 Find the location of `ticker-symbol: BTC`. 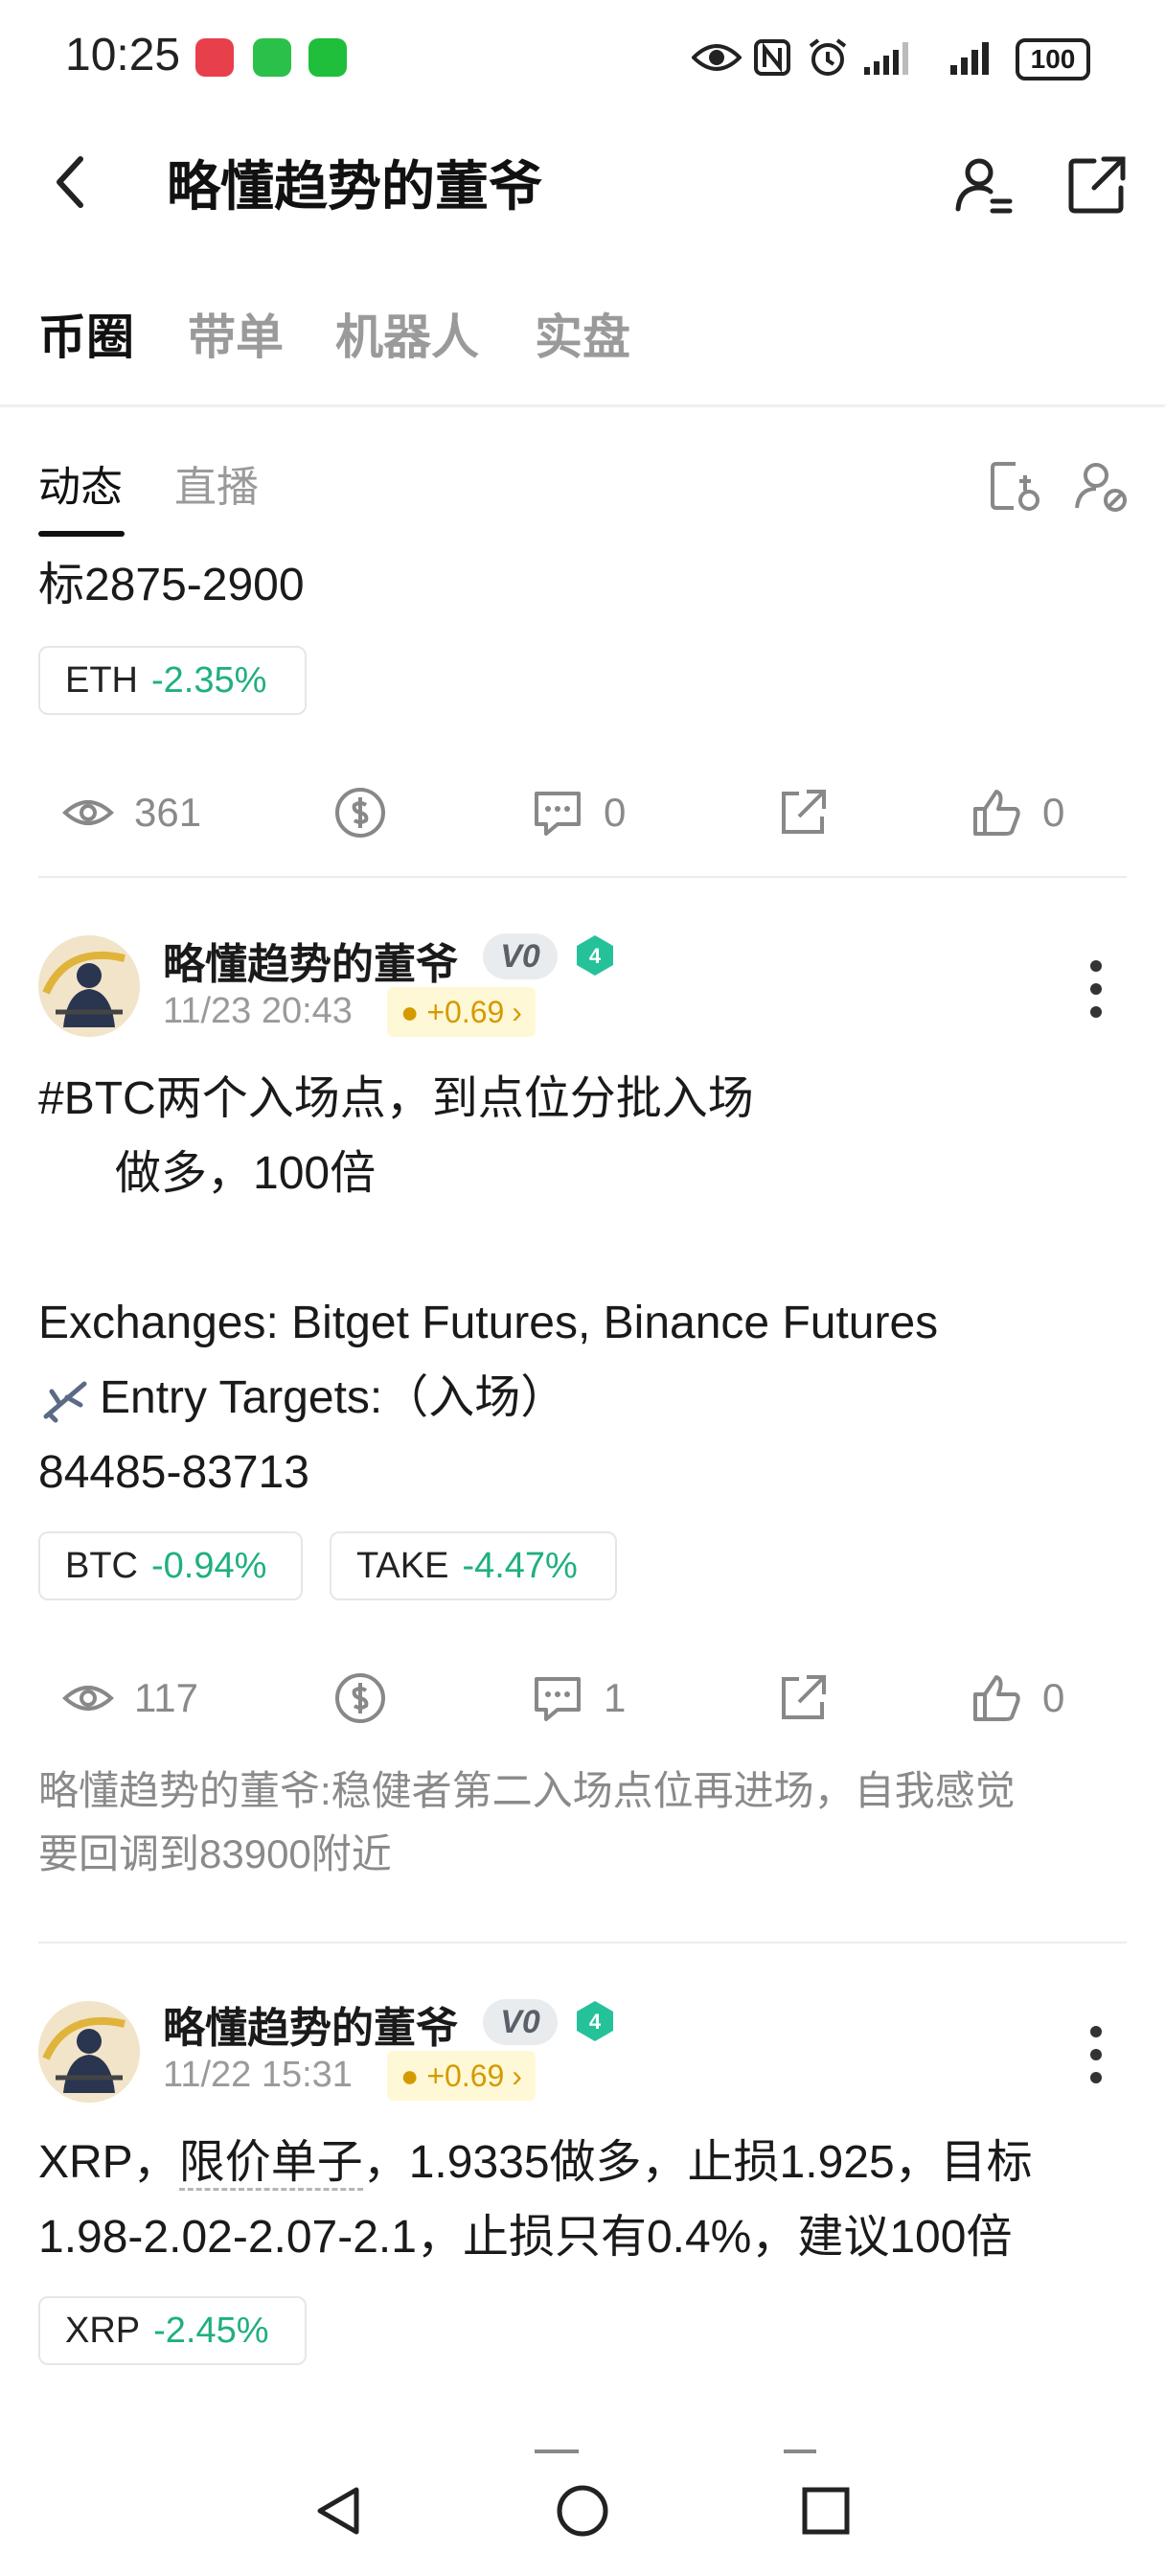

ticker-symbol: BTC is located at coordinates (102, 1565).